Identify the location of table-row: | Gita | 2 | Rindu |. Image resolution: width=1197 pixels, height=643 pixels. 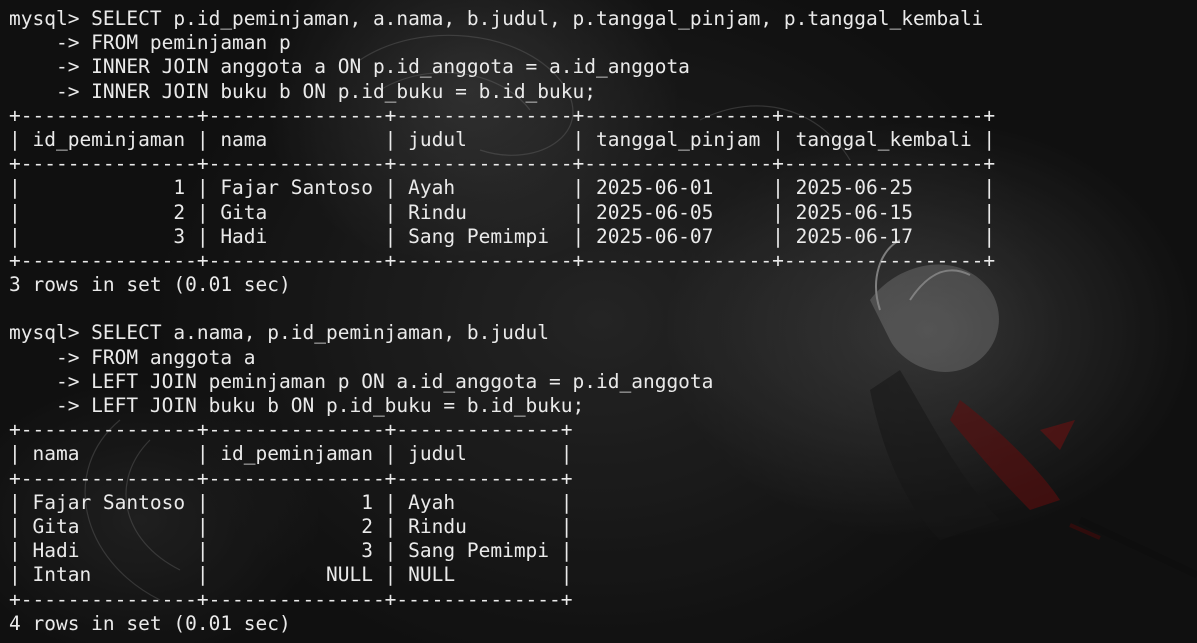
(291, 526).